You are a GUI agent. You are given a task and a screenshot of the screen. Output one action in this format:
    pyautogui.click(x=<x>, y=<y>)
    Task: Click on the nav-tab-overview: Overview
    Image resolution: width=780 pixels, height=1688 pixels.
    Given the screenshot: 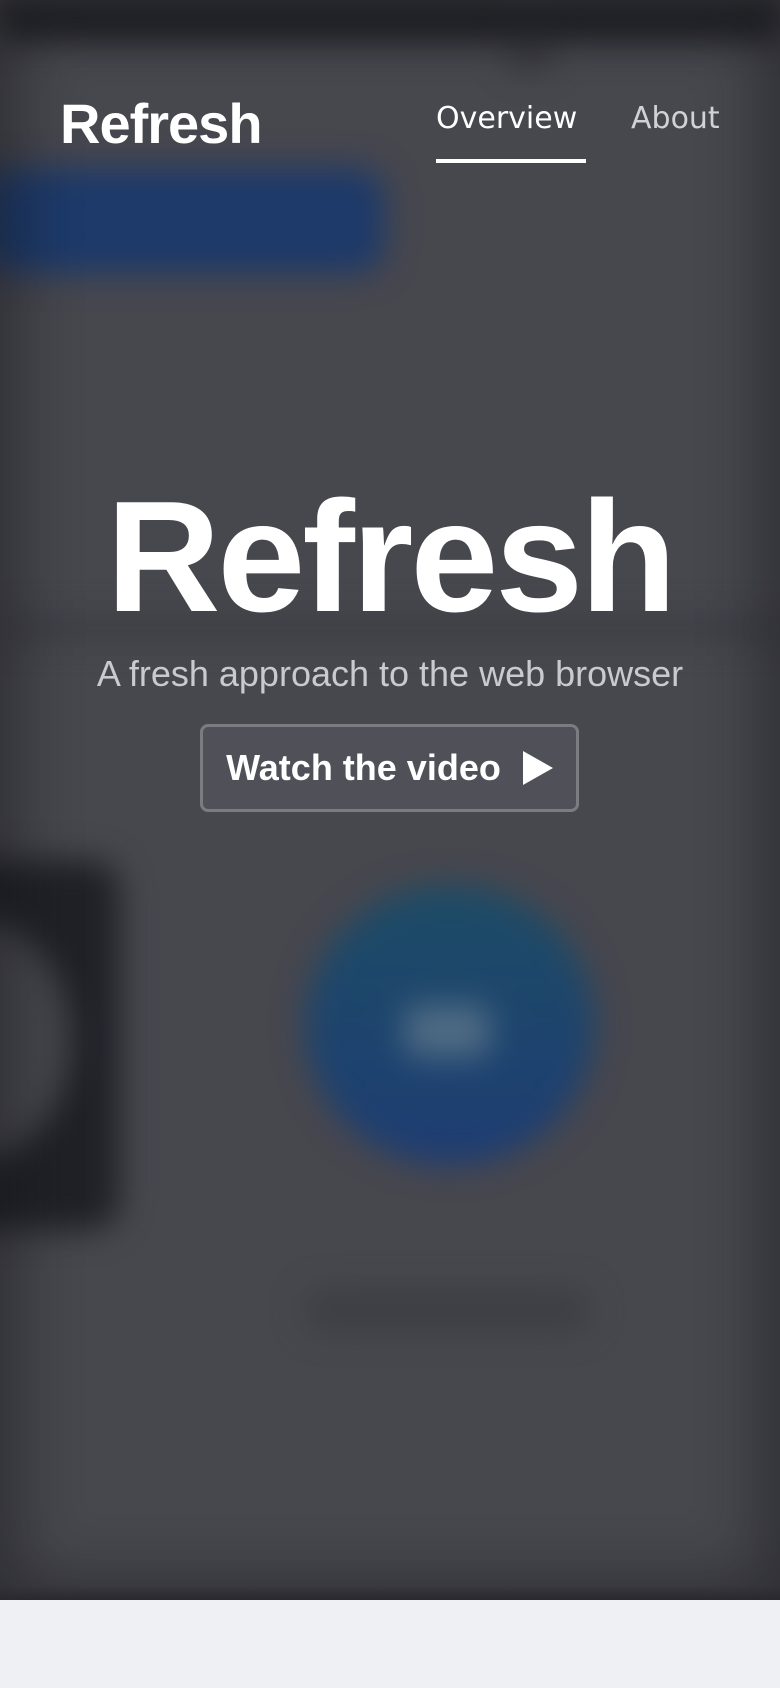 What is the action you would take?
    pyautogui.click(x=506, y=119)
    